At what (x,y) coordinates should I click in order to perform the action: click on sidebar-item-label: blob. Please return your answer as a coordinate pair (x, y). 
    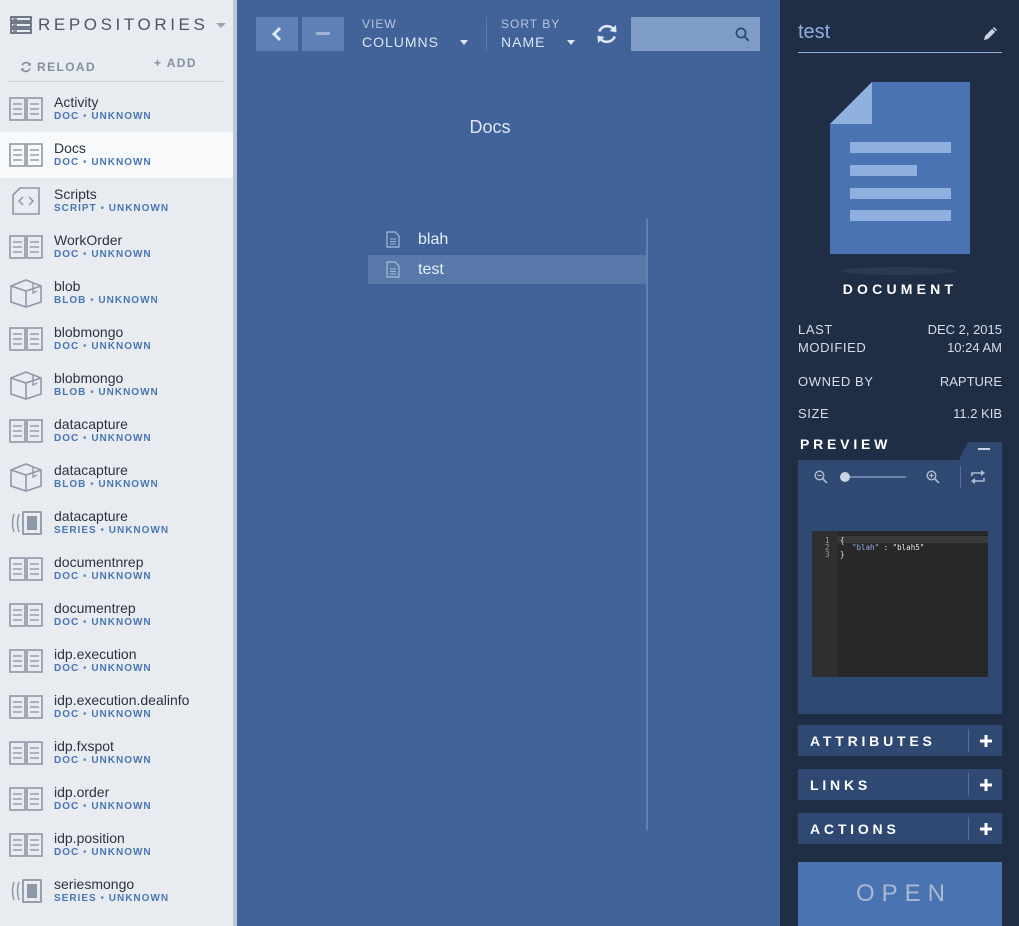
    Looking at the image, I should click on (67, 286).